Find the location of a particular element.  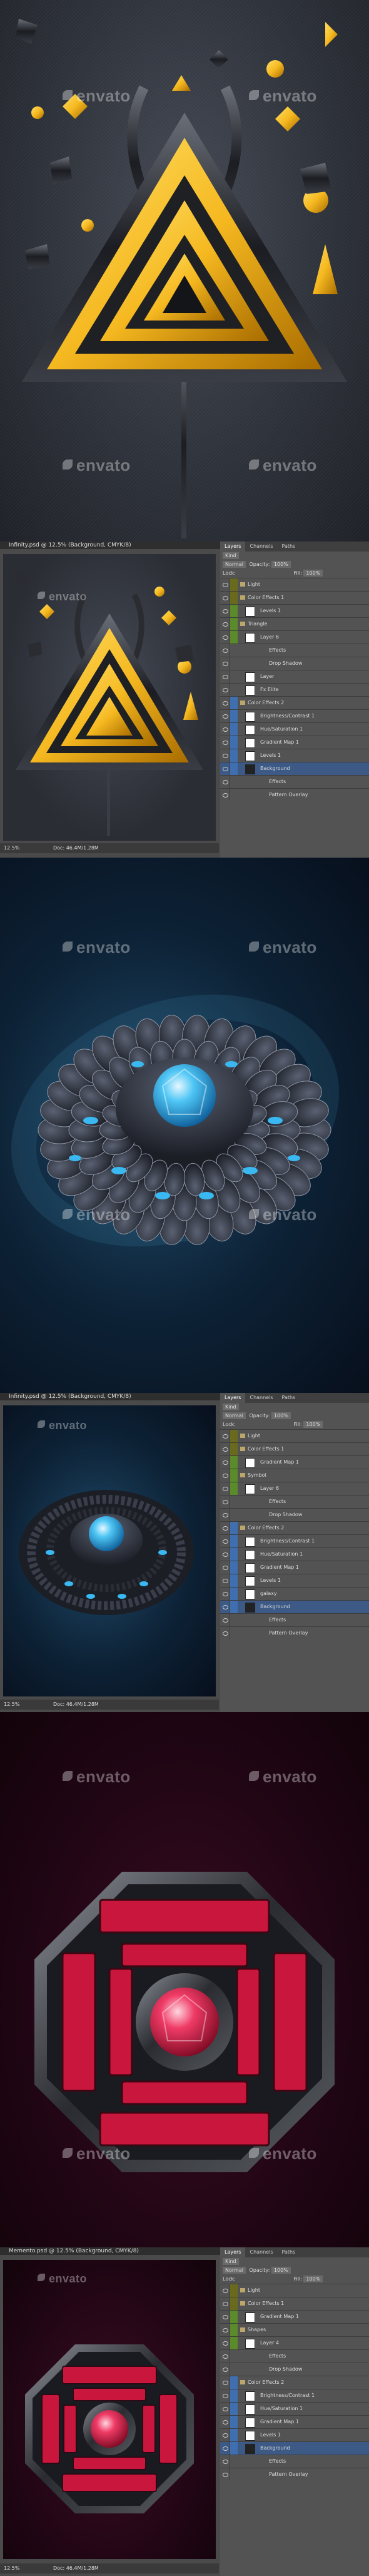

layer-row: Light is located at coordinates (295, 2290).